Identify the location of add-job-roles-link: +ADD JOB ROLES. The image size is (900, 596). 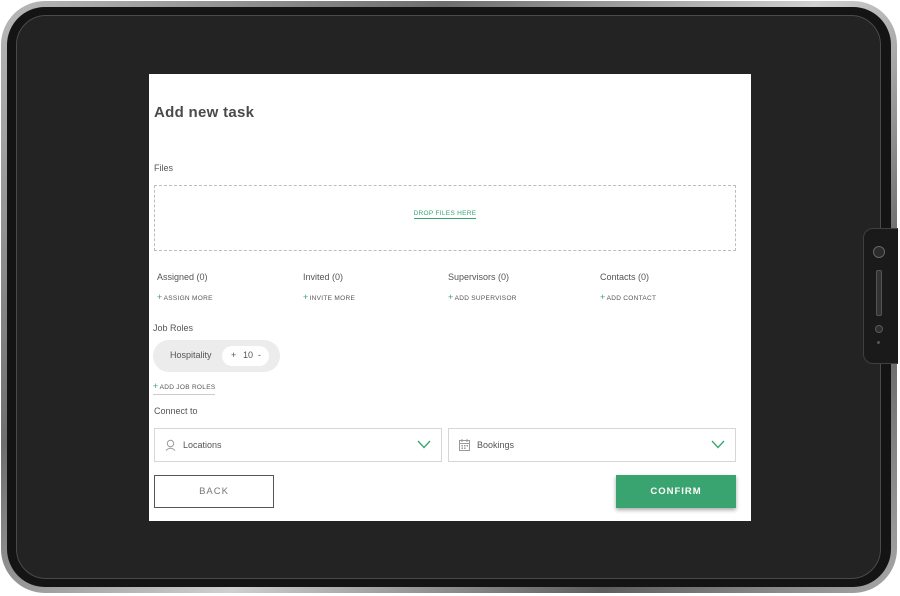
(184, 388).